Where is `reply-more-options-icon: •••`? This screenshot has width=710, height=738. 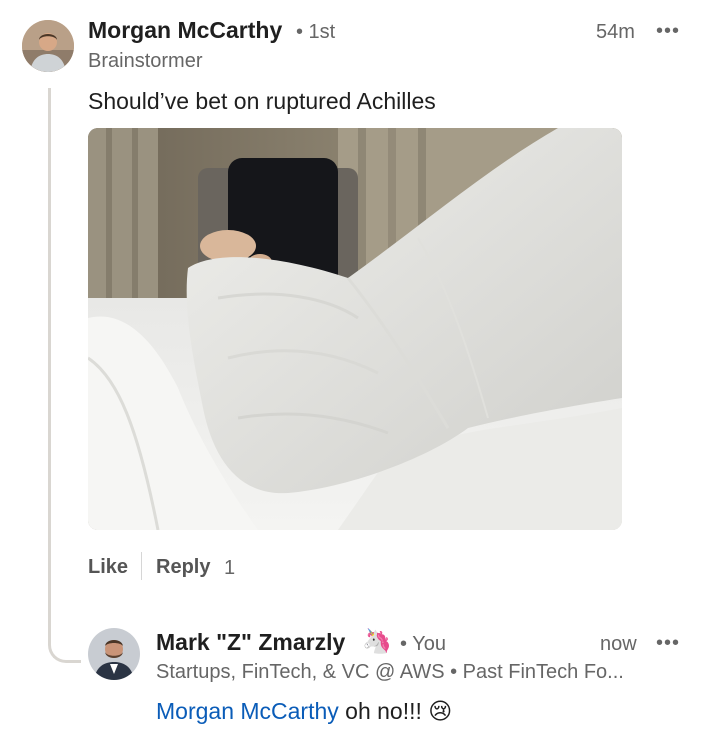 reply-more-options-icon: ••• is located at coordinates (668, 643).